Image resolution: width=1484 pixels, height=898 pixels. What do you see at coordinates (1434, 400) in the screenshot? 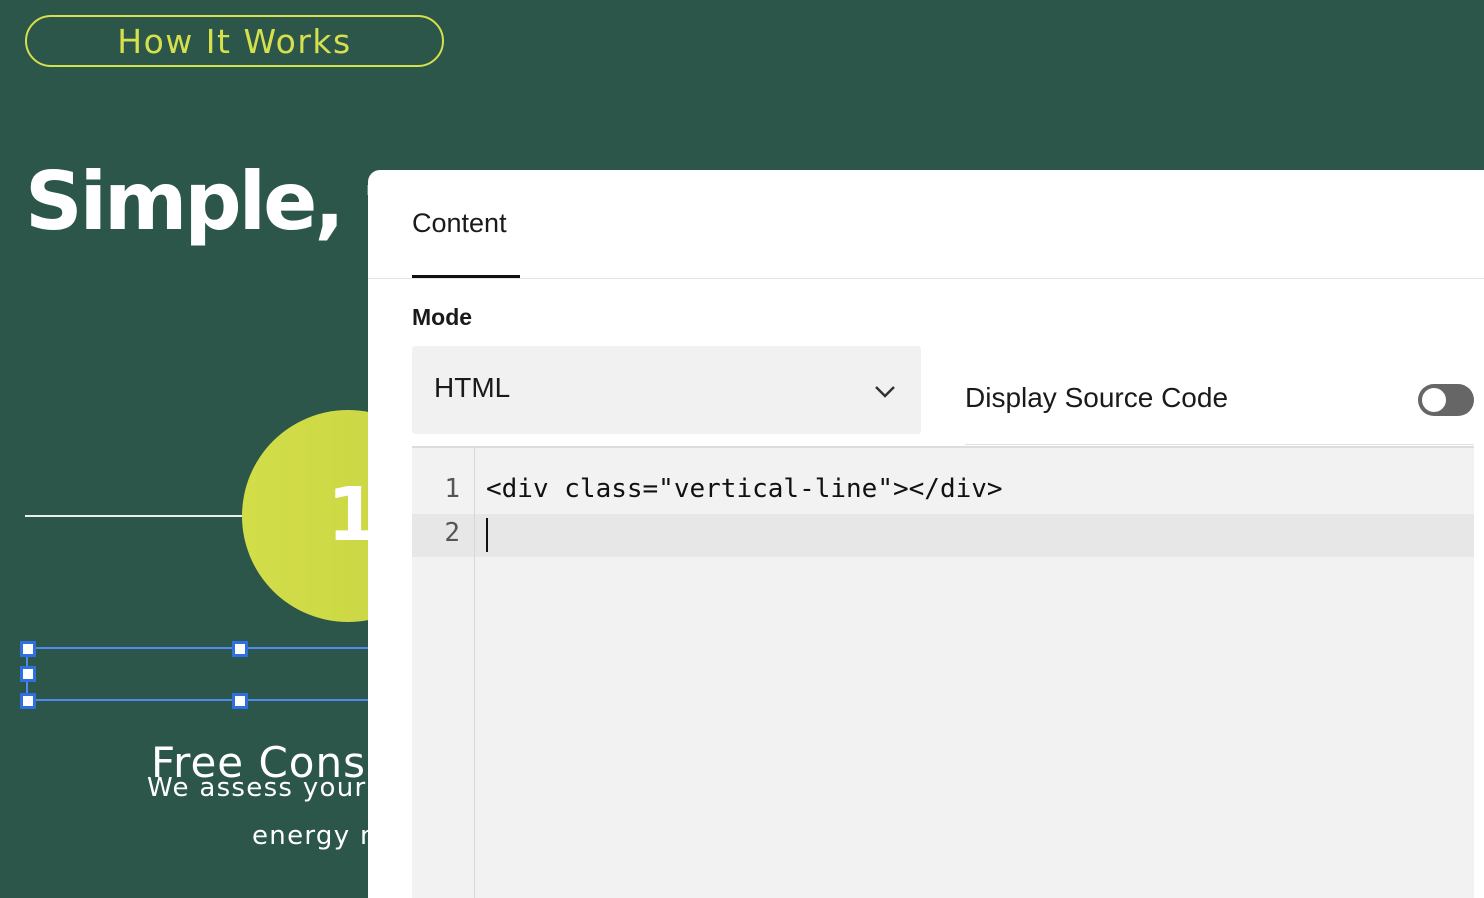
I see `toggle-knob` at bounding box center [1434, 400].